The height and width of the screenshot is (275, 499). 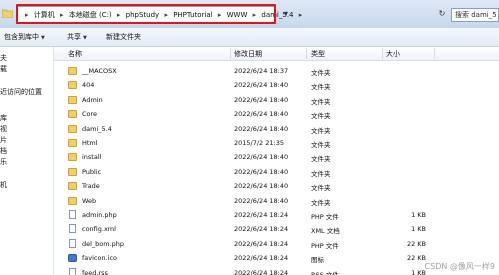 What do you see at coordinates (92, 99) in the screenshot?
I see `file-name: Admin` at bounding box center [92, 99].